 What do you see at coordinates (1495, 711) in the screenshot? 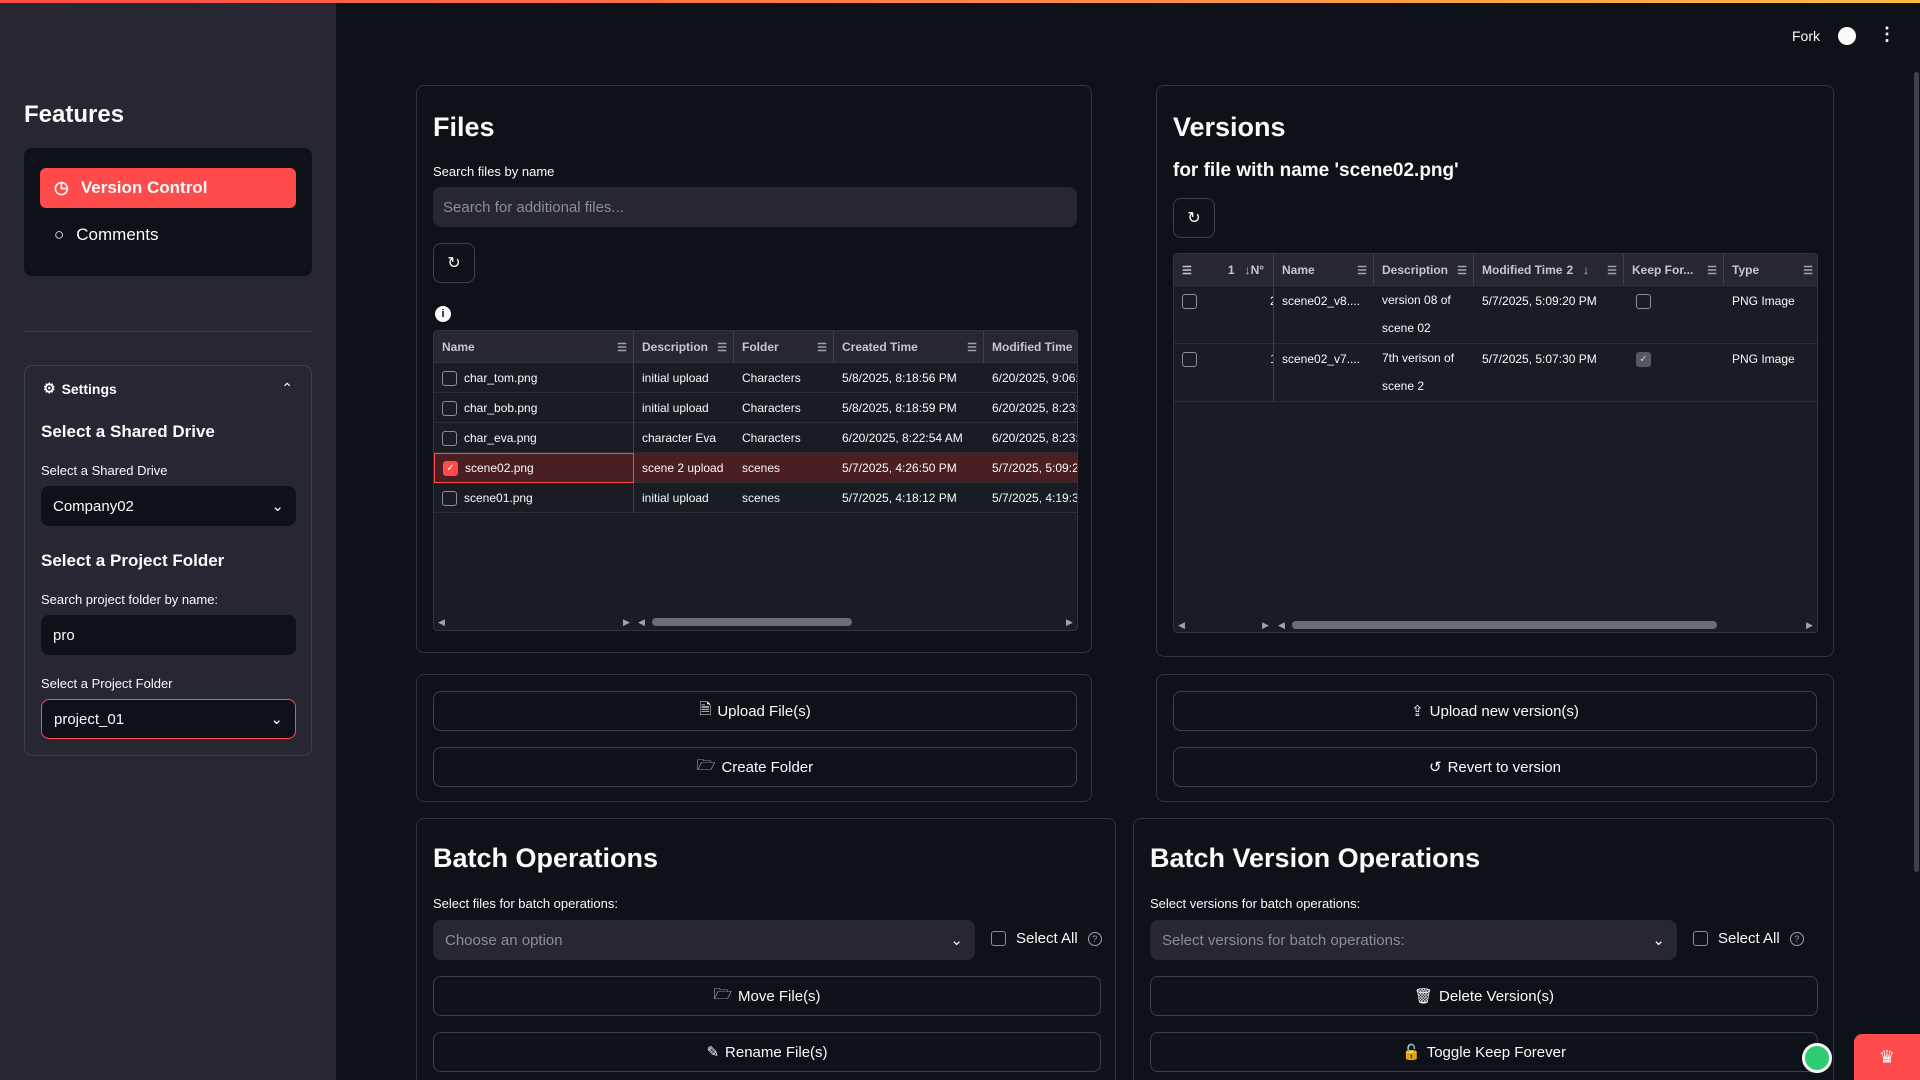
I see `upload-version-button: ⇪ Upload new version(s)` at bounding box center [1495, 711].